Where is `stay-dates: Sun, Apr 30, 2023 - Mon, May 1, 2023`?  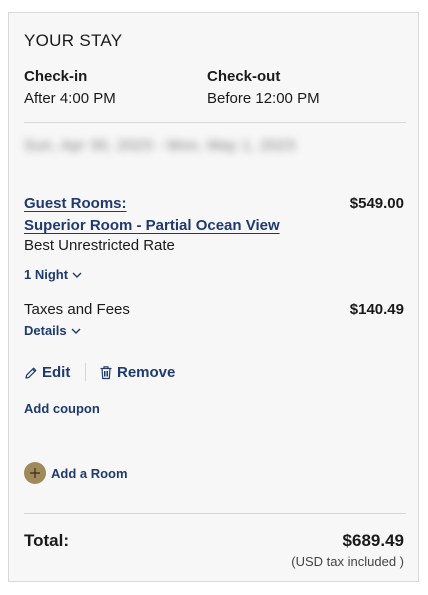 stay-dates: Sun, Apr 30, 2023 - Mon, May 1, 2023 is located at coordinates (160, 145).